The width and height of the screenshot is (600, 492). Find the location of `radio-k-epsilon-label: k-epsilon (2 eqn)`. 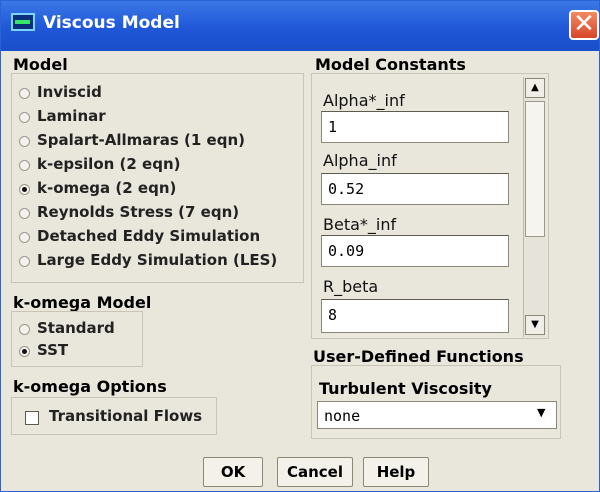

radio-k-epsilon-label: k-epsilon (2 eqn) is located at coordinates (109, 164).